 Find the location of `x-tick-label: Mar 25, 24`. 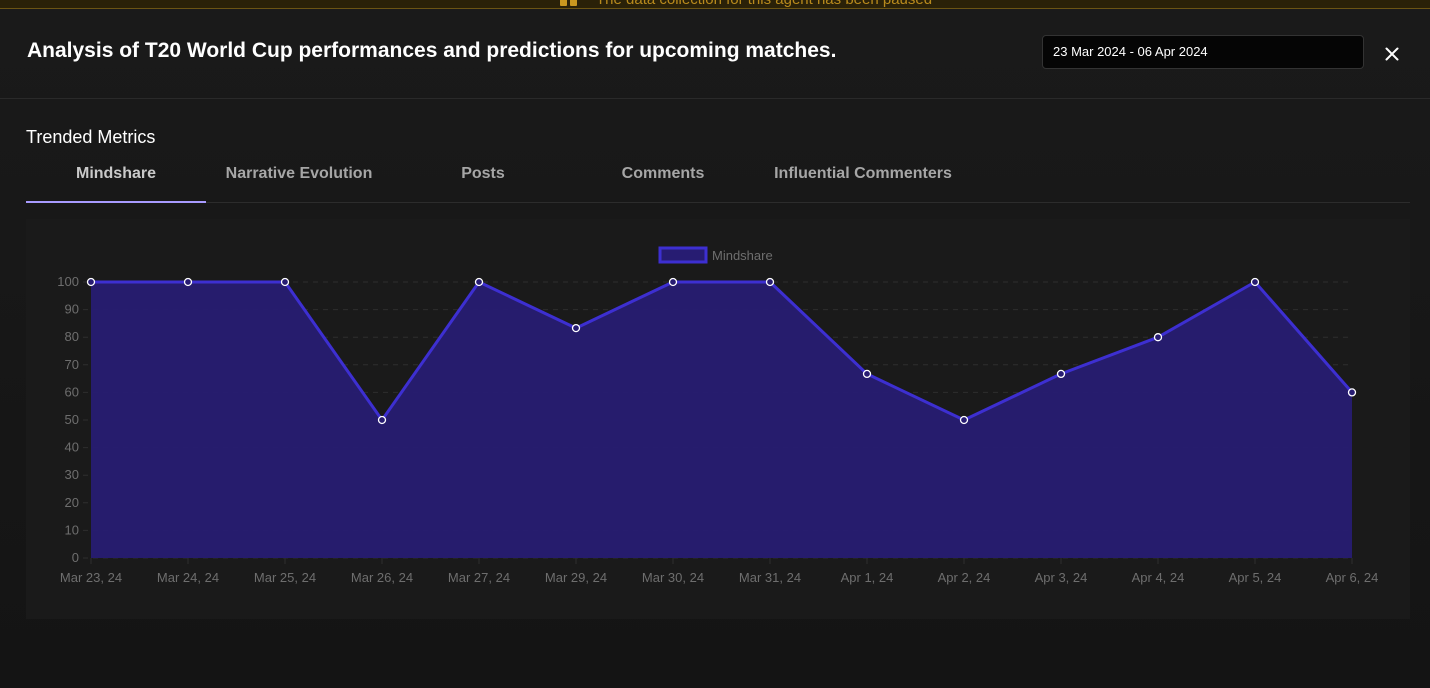

x-tick-label: Mar 25, 24 is located at coordinates (285, 577).